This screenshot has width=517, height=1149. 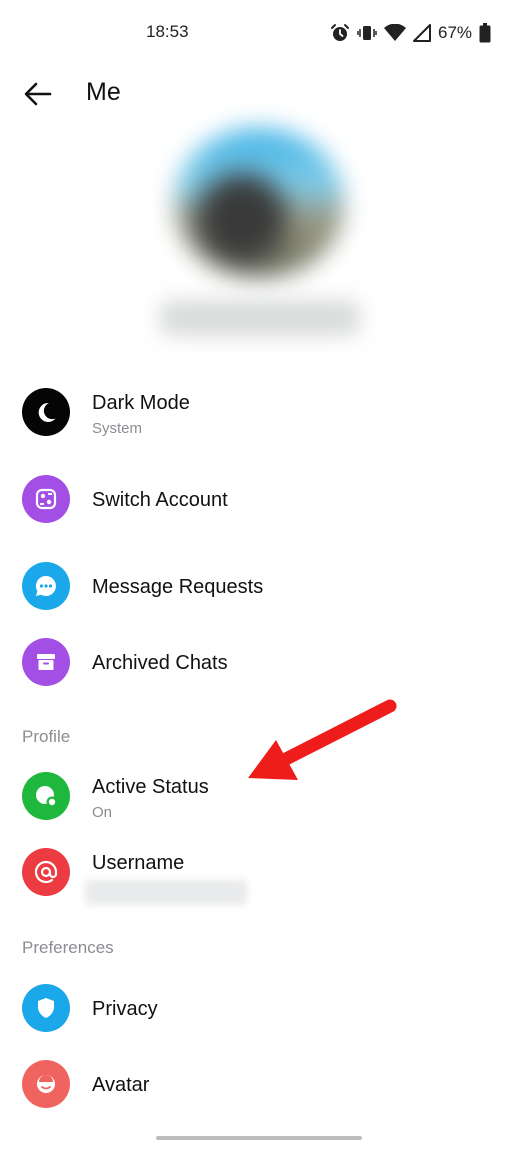 I want to click on avatar-face-icon, so click(x=46, y=1084).